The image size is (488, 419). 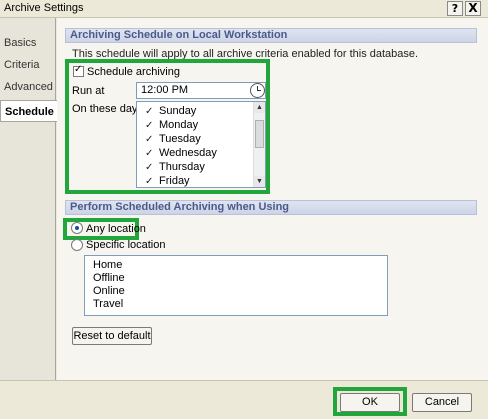 What do you see at coordinates (28, 43) in the screenshot?
I see `sidebar-item-basics: Basics` at bounding box center [28, 43].